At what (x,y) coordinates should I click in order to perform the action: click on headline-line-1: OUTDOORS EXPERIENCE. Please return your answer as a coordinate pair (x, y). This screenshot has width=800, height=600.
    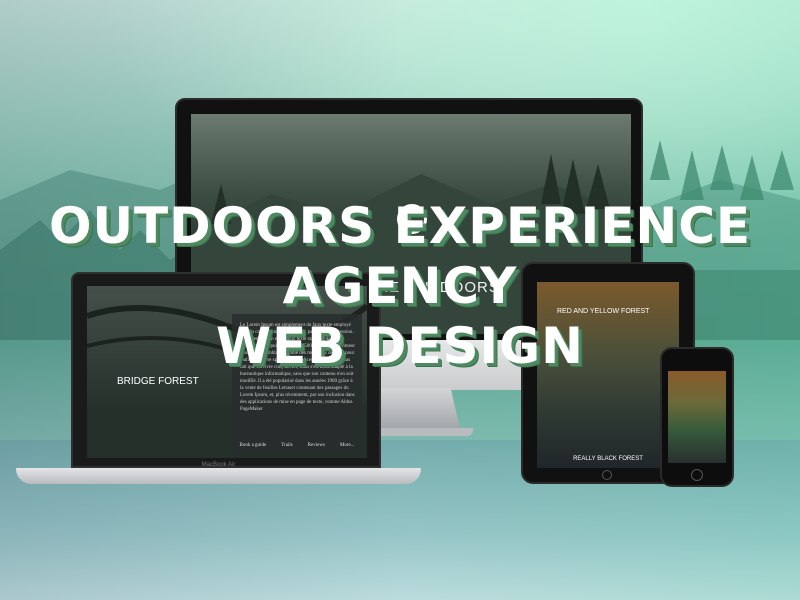
    Looking at the image, I should click on (400, 226).